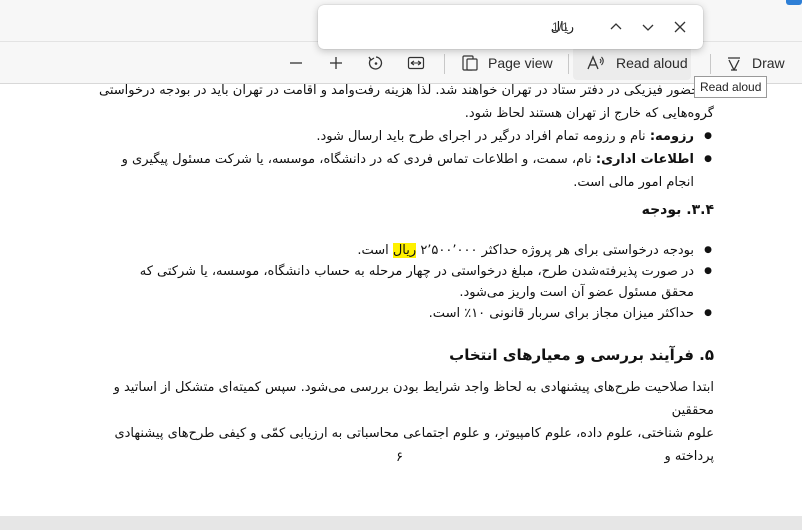 This screenshot has height=530, width=802. I want to click on page-view-icon, so click(470, 63).